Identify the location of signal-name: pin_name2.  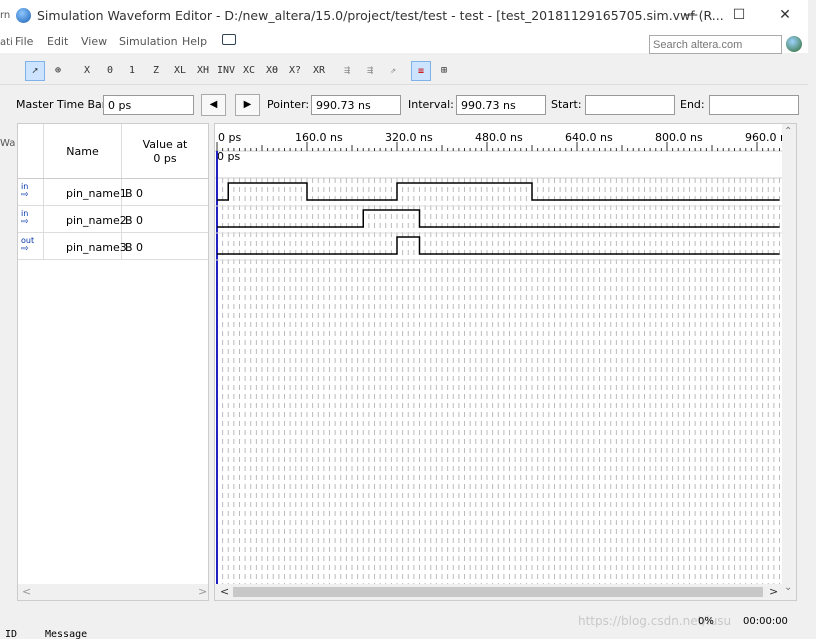
(96, 220).